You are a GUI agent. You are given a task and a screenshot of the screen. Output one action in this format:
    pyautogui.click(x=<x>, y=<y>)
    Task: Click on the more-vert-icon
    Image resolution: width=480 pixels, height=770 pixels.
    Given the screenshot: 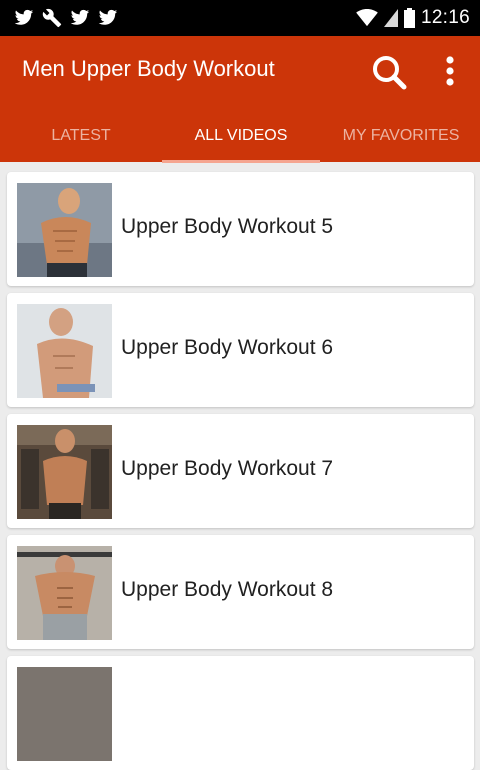 What is the action you would take?
    pyautogui.click(x=450, y=71)
    